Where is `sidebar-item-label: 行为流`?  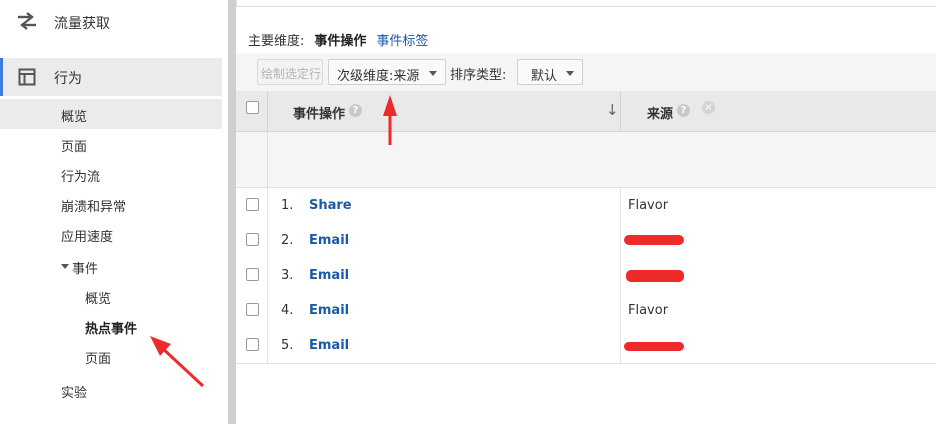
sidebar-item-label: 行为流 is located at coordinates (81, 177).